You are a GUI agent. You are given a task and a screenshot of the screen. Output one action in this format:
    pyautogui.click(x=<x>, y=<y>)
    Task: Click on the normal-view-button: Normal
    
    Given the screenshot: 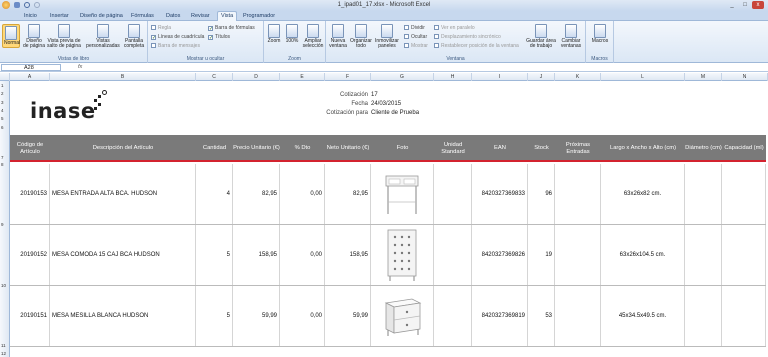 What is the action you would take?
    pyautogui.click(x=11, y=36)
    